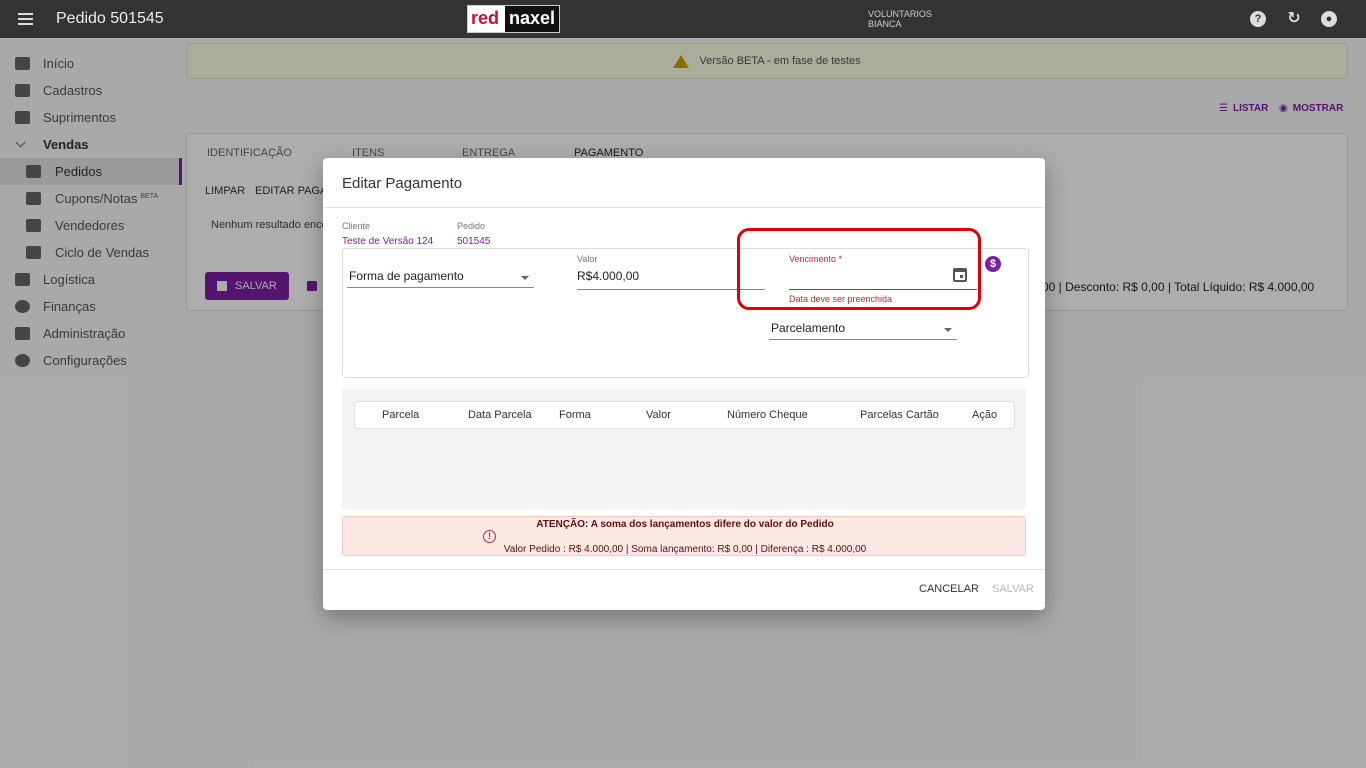  What do you see at coordinates (440, 277) in the screenshot?
I see `forma-pagamento-select: Forma de pagamento` at bounding box center [440, 277].